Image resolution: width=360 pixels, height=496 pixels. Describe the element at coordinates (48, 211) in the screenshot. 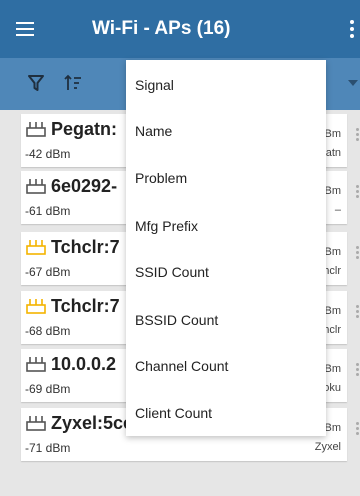

I see `ap-signal: -61 dBm` at that location.